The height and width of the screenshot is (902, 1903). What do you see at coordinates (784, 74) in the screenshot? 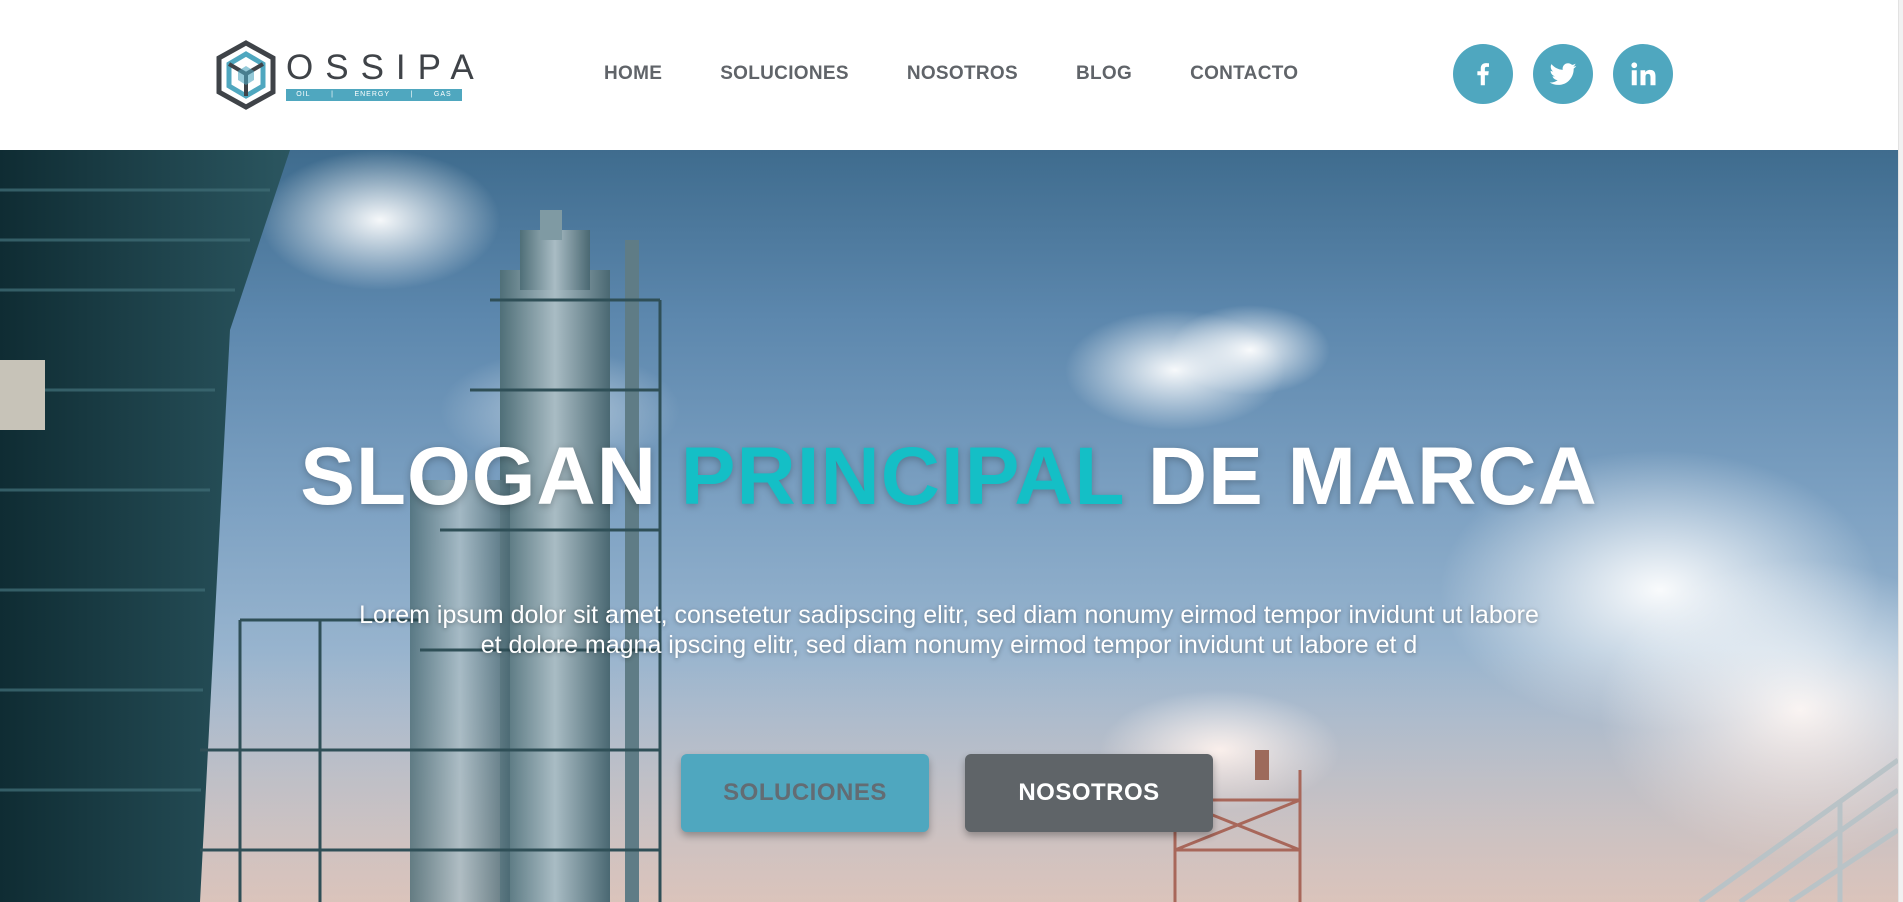
I see `nav-item-soluciones: SOLUCIONES` at bounding box center [784, 74].